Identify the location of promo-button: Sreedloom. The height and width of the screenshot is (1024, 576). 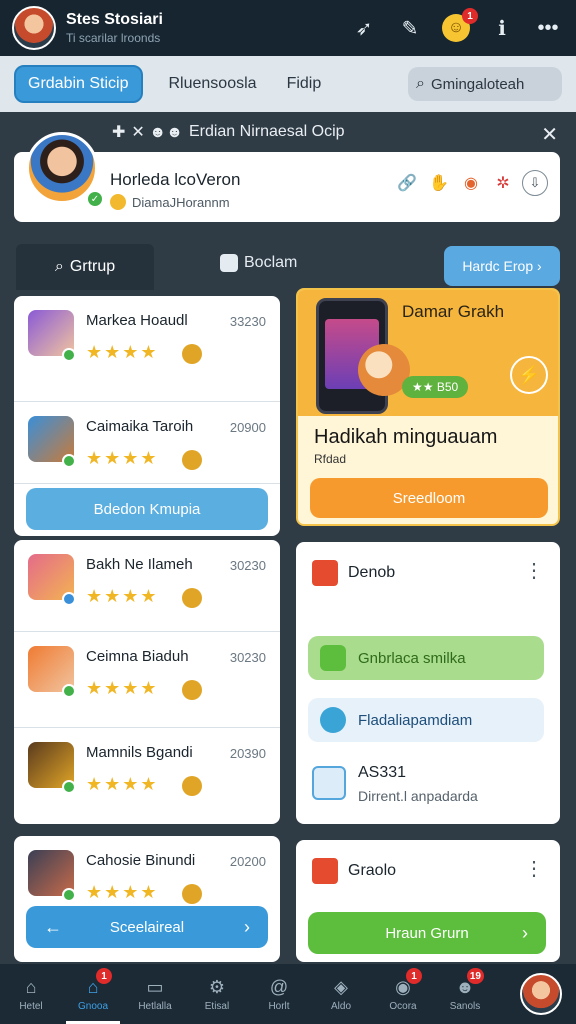
(429, 498).